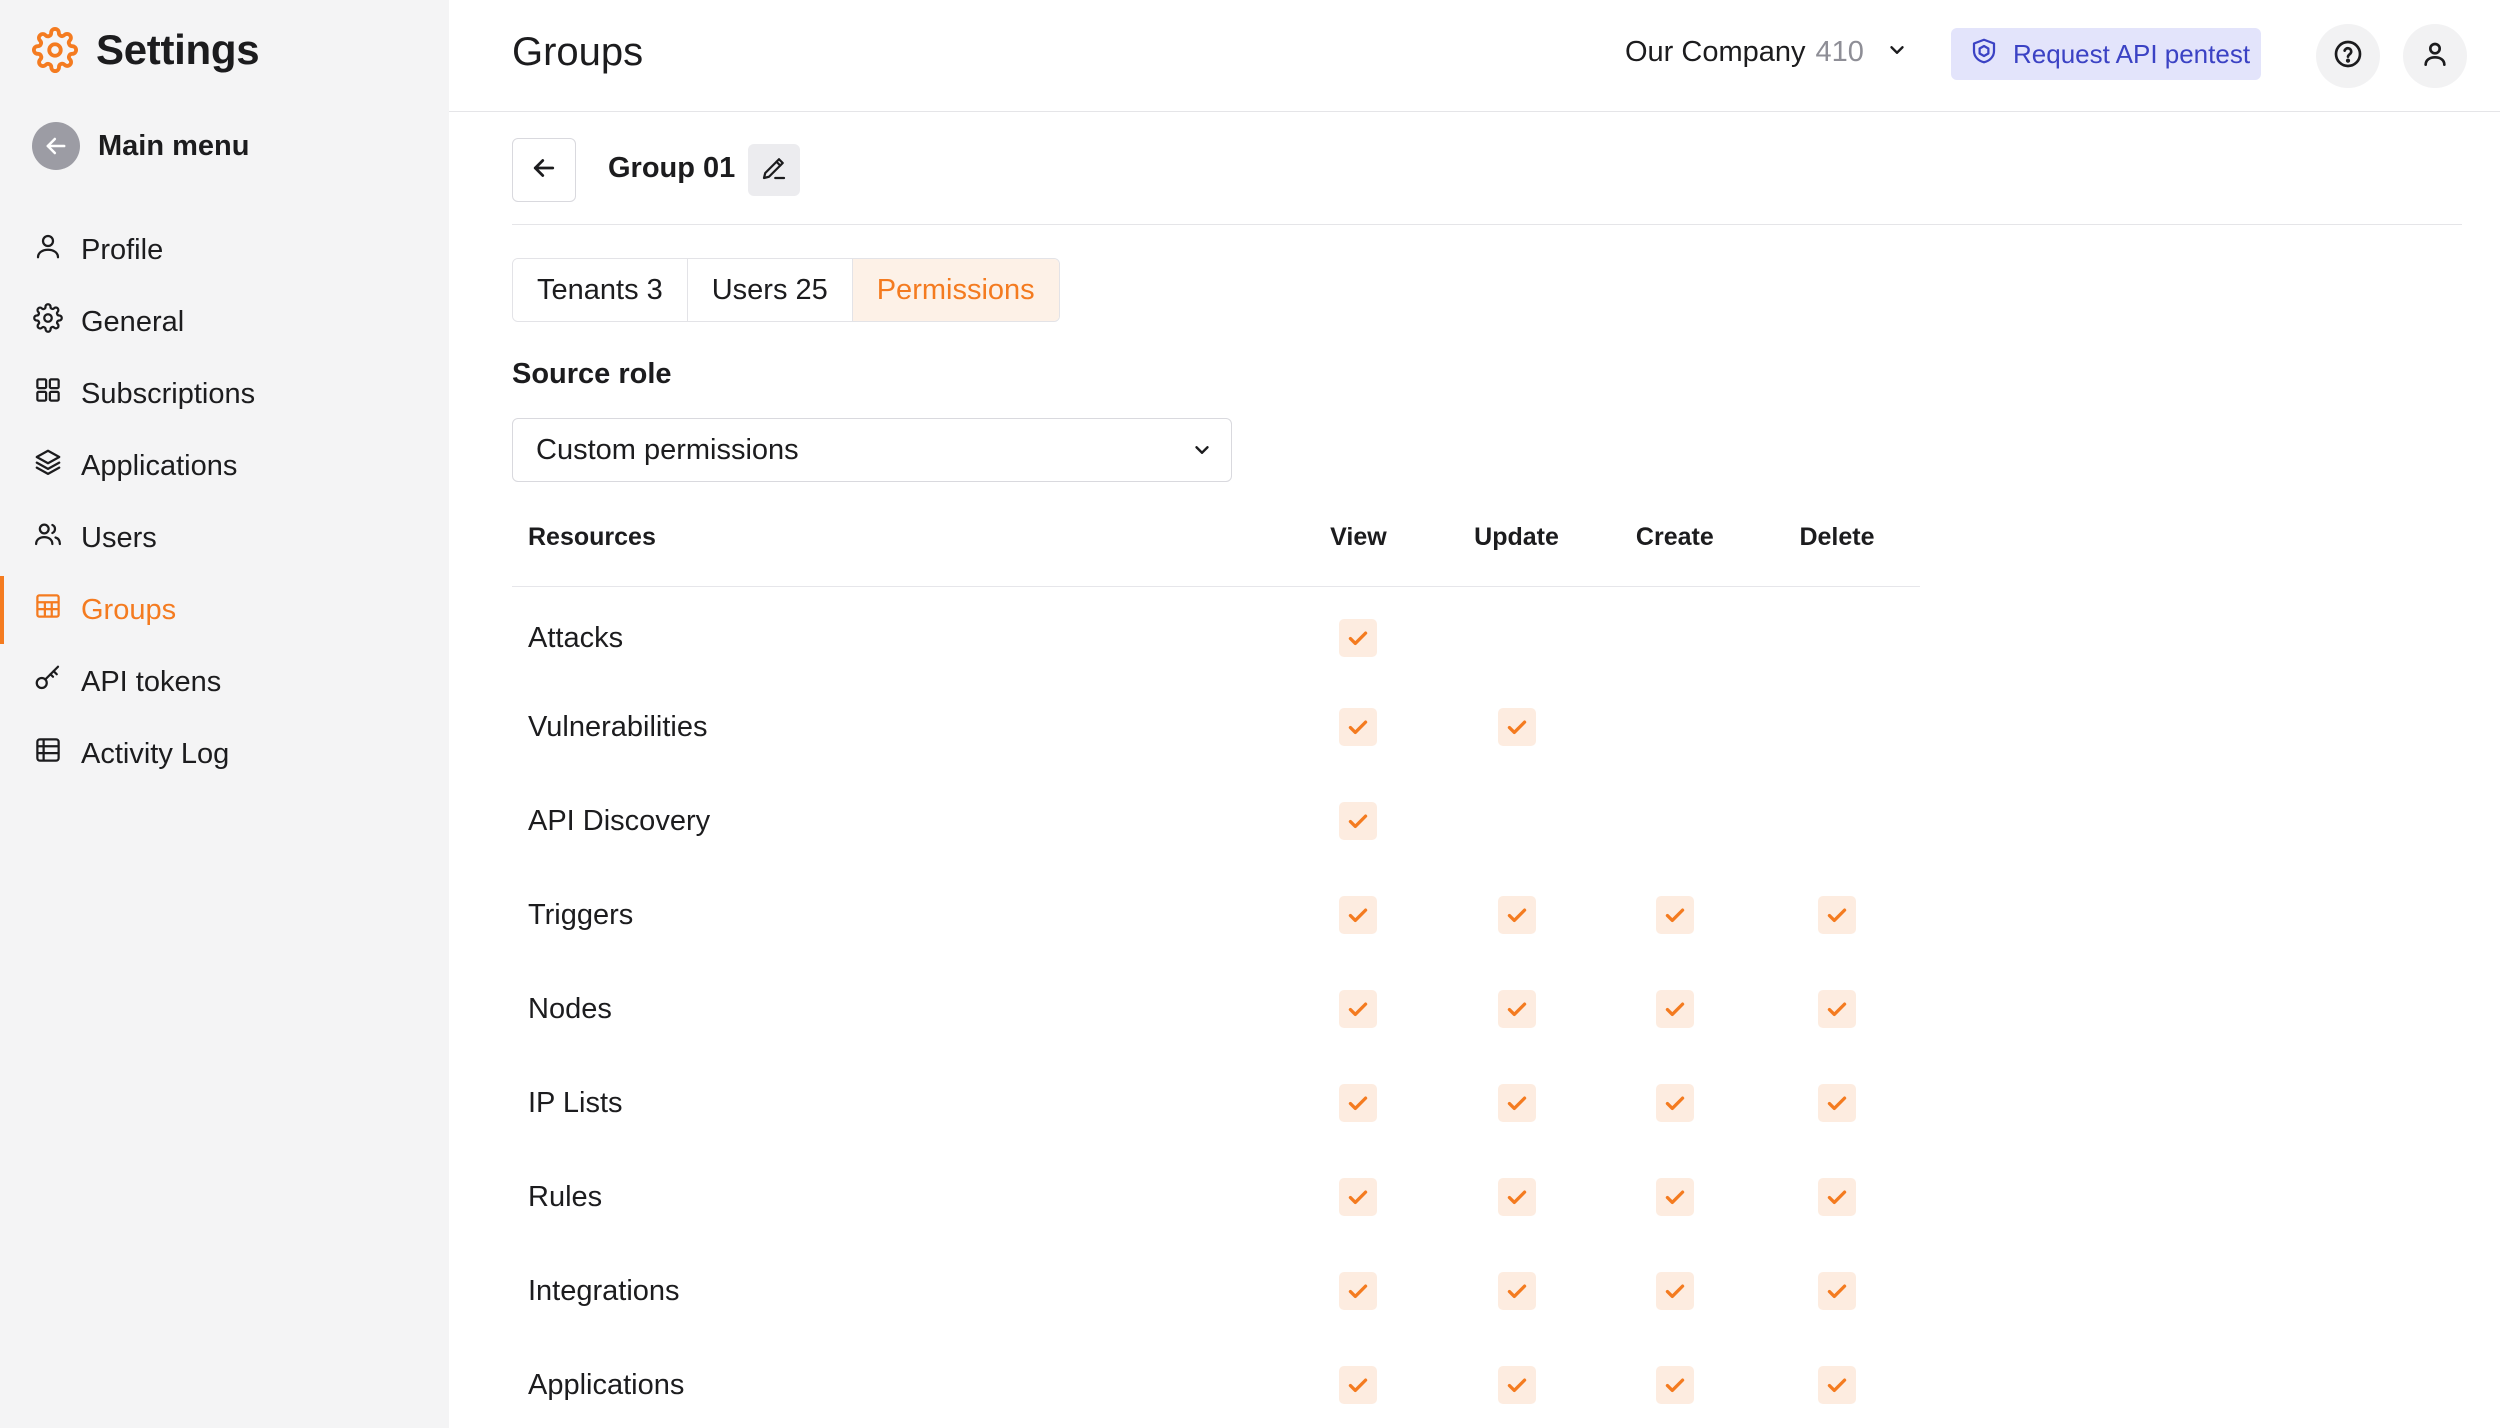  Describe the element at coordinates (224, 682) in the screenshot. I see `sidebar-item-api-tokens: API tokens` at that location.